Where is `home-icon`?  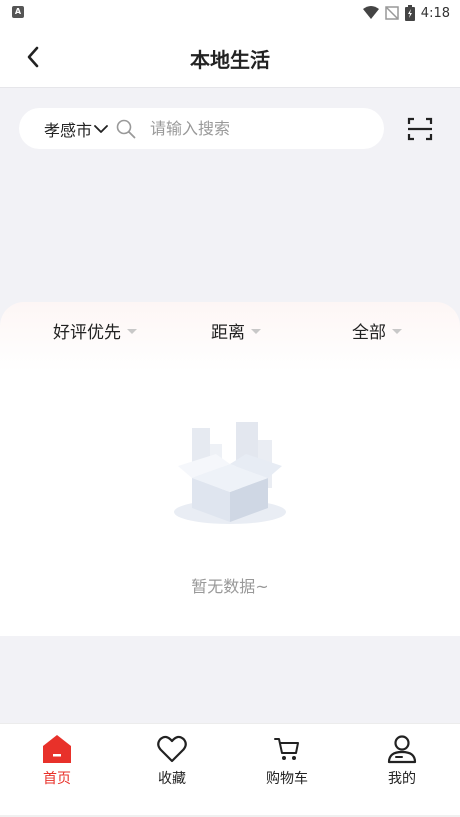
home-icon is located at coordinates (57, 749).